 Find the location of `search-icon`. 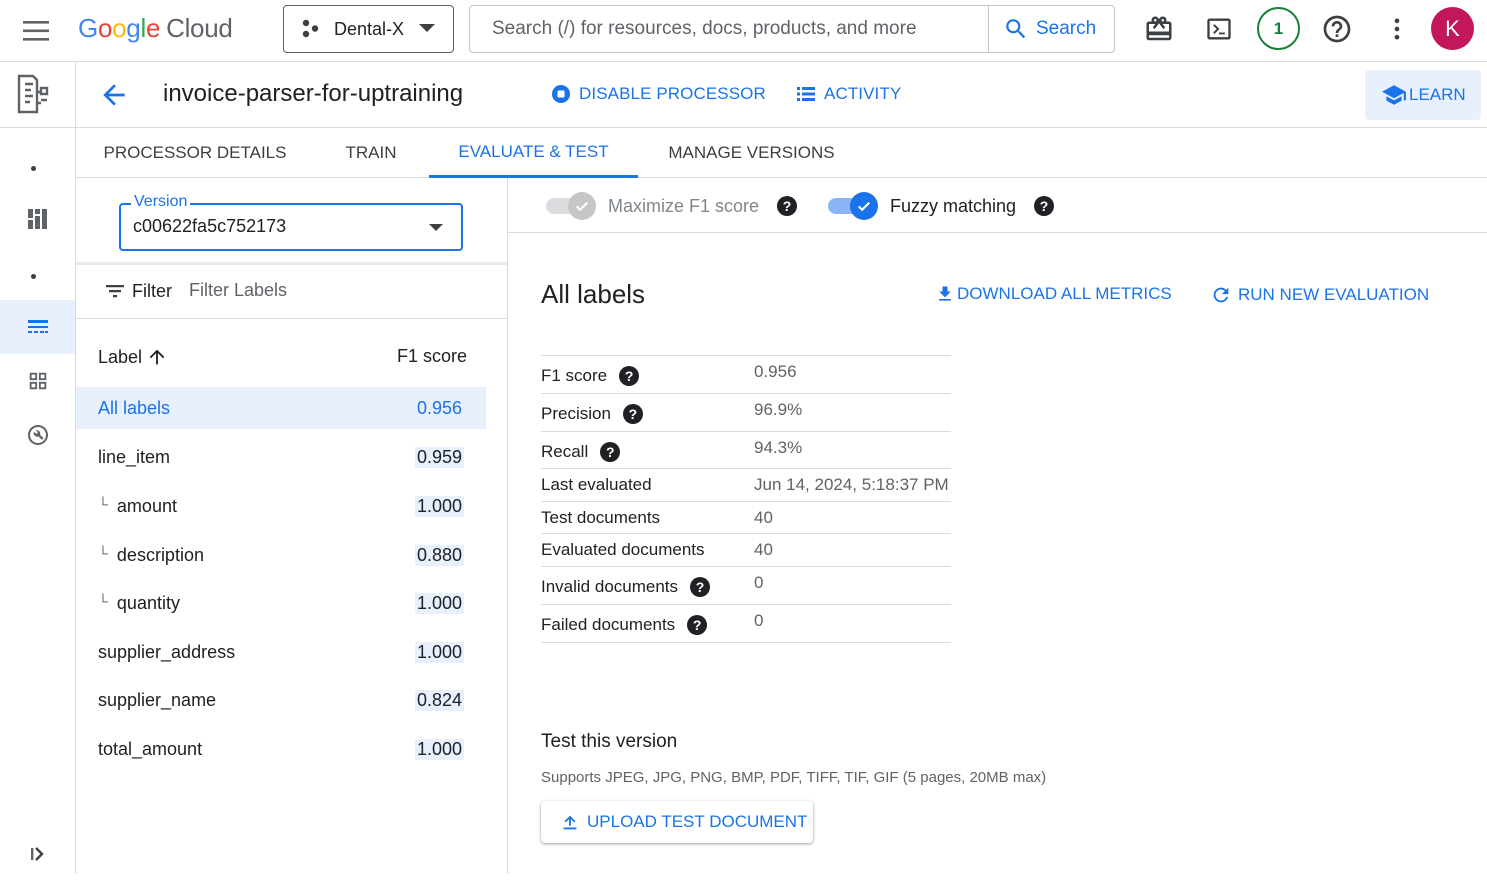

search-icon is located at coordinates (1016, 29).